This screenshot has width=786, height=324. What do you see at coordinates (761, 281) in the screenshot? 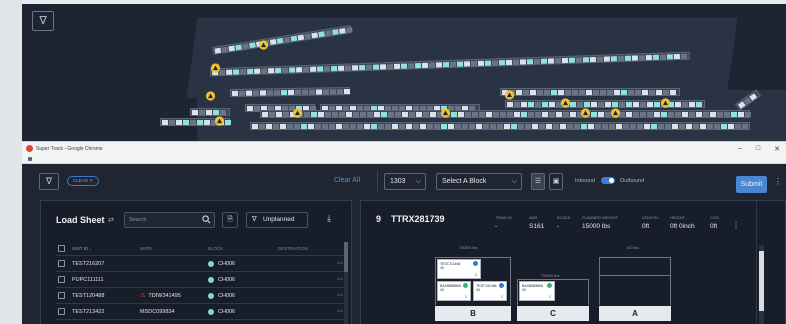
I see `scrollbar-thumb` at bounding box center [761, 281].